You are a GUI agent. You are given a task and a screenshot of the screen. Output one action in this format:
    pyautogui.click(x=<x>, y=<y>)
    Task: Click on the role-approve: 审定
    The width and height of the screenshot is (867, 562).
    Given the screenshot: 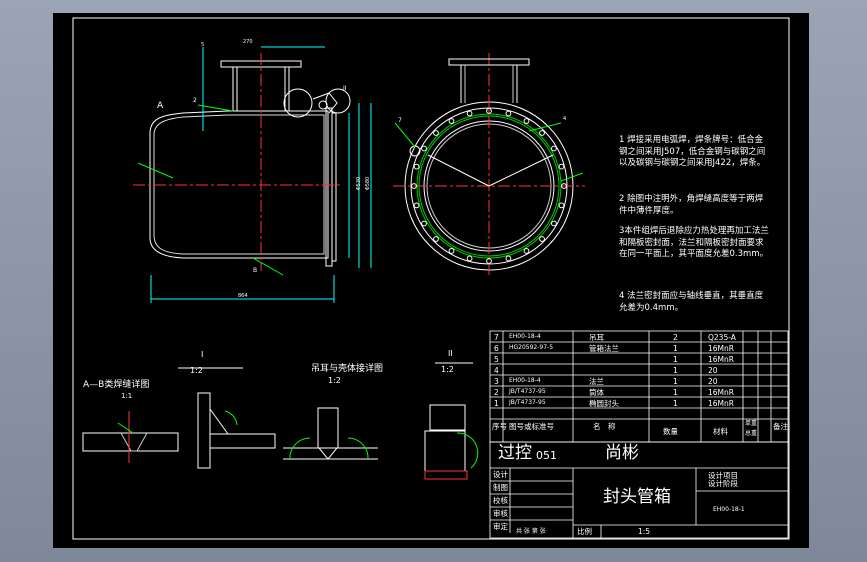 What is the action you would take?
    pyautogui.click(x=500, y=526)
    